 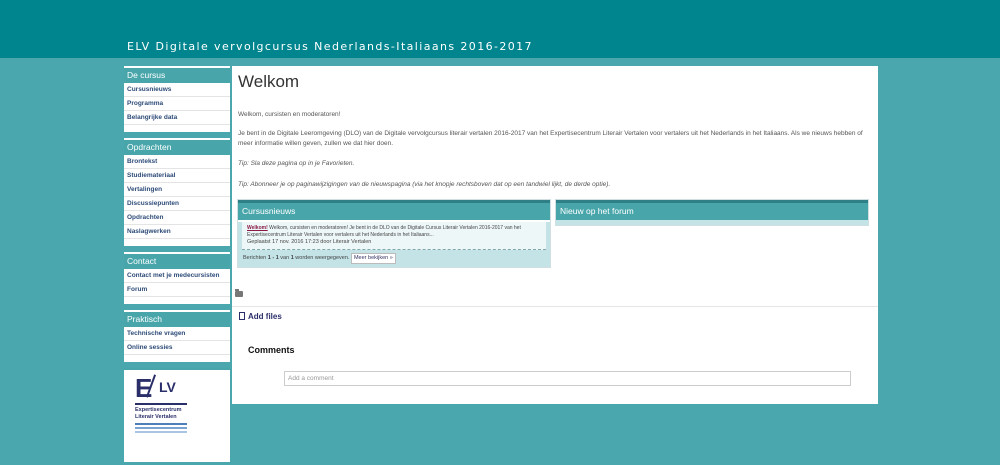 I want to click on folder-icon, so click(x=239, y=293).